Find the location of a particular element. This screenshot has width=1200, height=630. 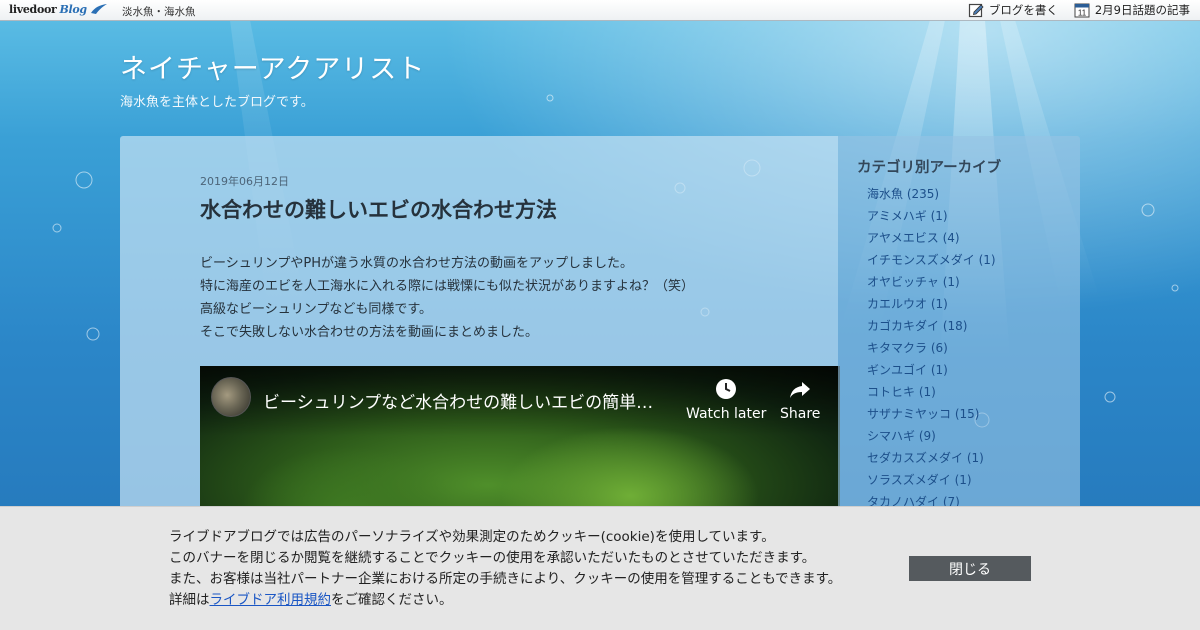

category-link: ギンユゴイ (1) is located at coordinates (931, 370).